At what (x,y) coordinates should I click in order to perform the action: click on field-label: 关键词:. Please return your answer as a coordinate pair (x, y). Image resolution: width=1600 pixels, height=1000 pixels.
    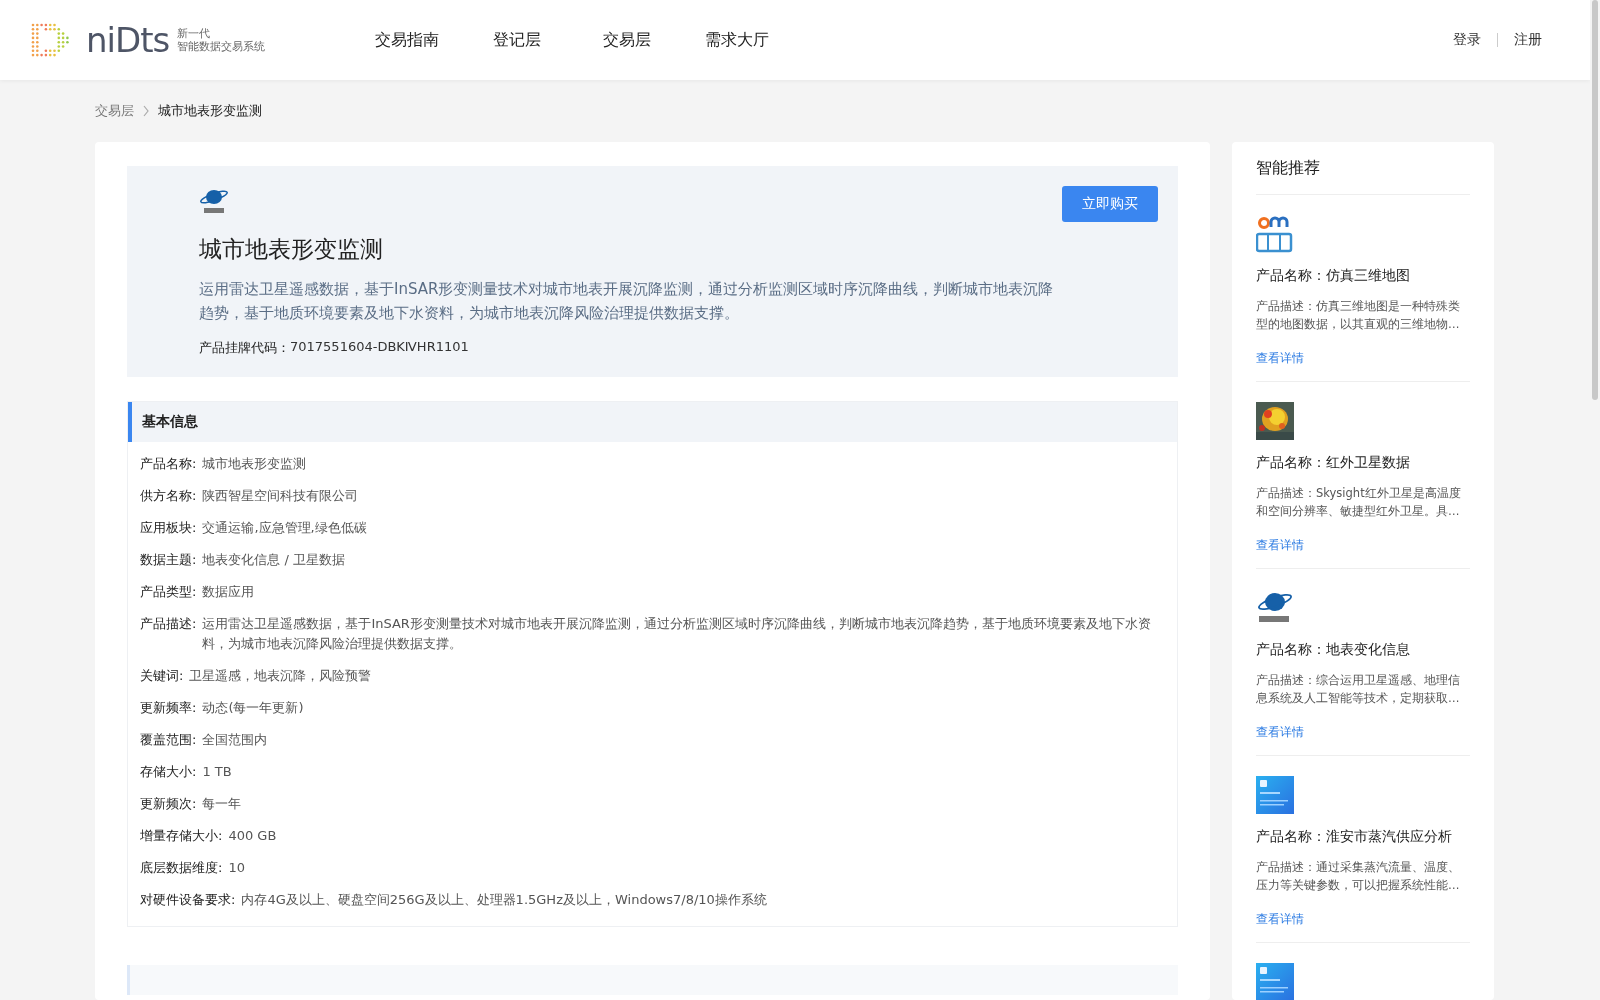
    Looking at the image, I should click on (162, 676).